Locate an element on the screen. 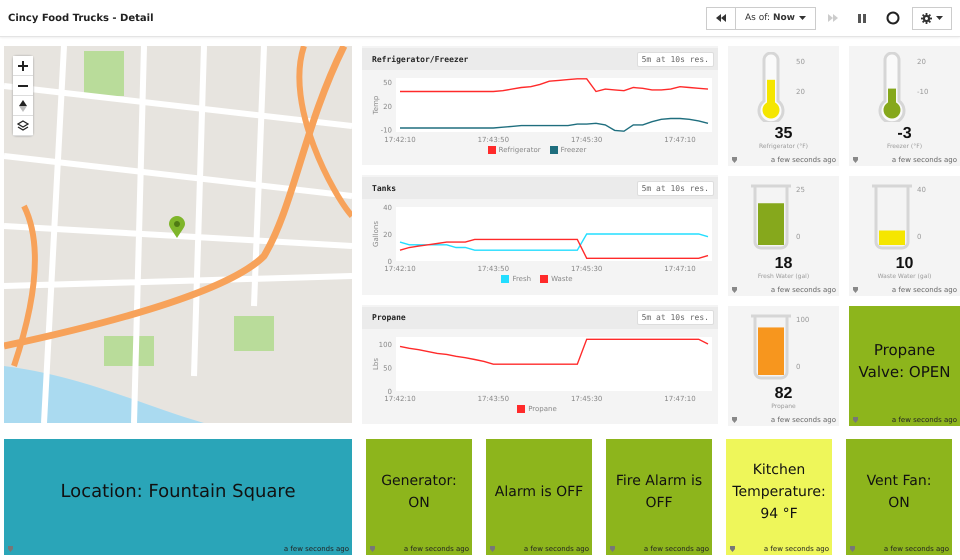  dashboard-title: Cincy Food Trucks - Detail is located at coordinates (81, 18).